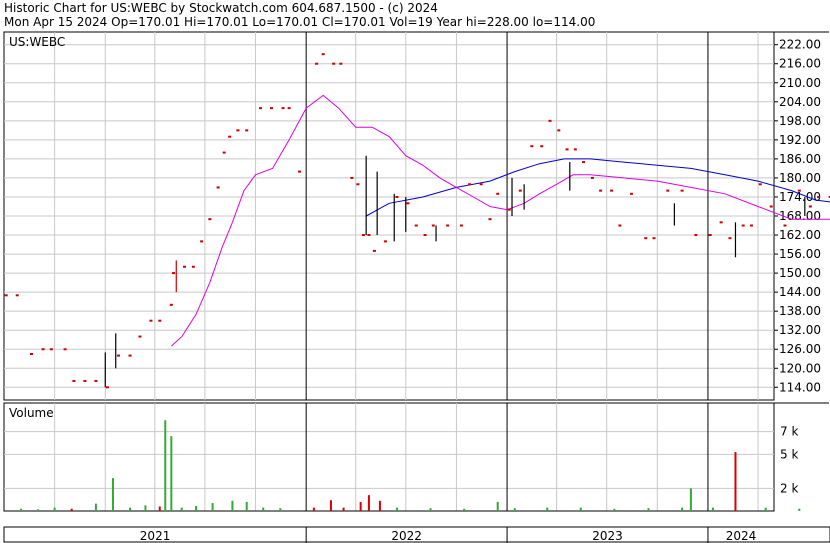 The width and height of the screenshot is (830, 543). I want to click on price-tick-label: 126.00, so click(800, 349).